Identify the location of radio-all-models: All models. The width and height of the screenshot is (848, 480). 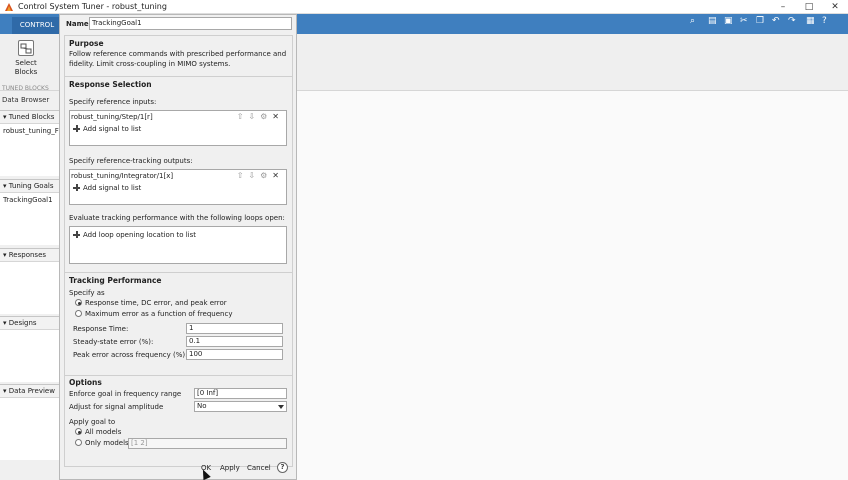
(98, 432).